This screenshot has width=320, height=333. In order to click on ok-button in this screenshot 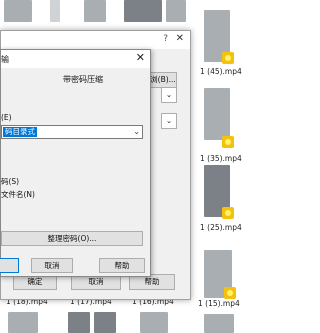, I will do `click(9, 265)`.